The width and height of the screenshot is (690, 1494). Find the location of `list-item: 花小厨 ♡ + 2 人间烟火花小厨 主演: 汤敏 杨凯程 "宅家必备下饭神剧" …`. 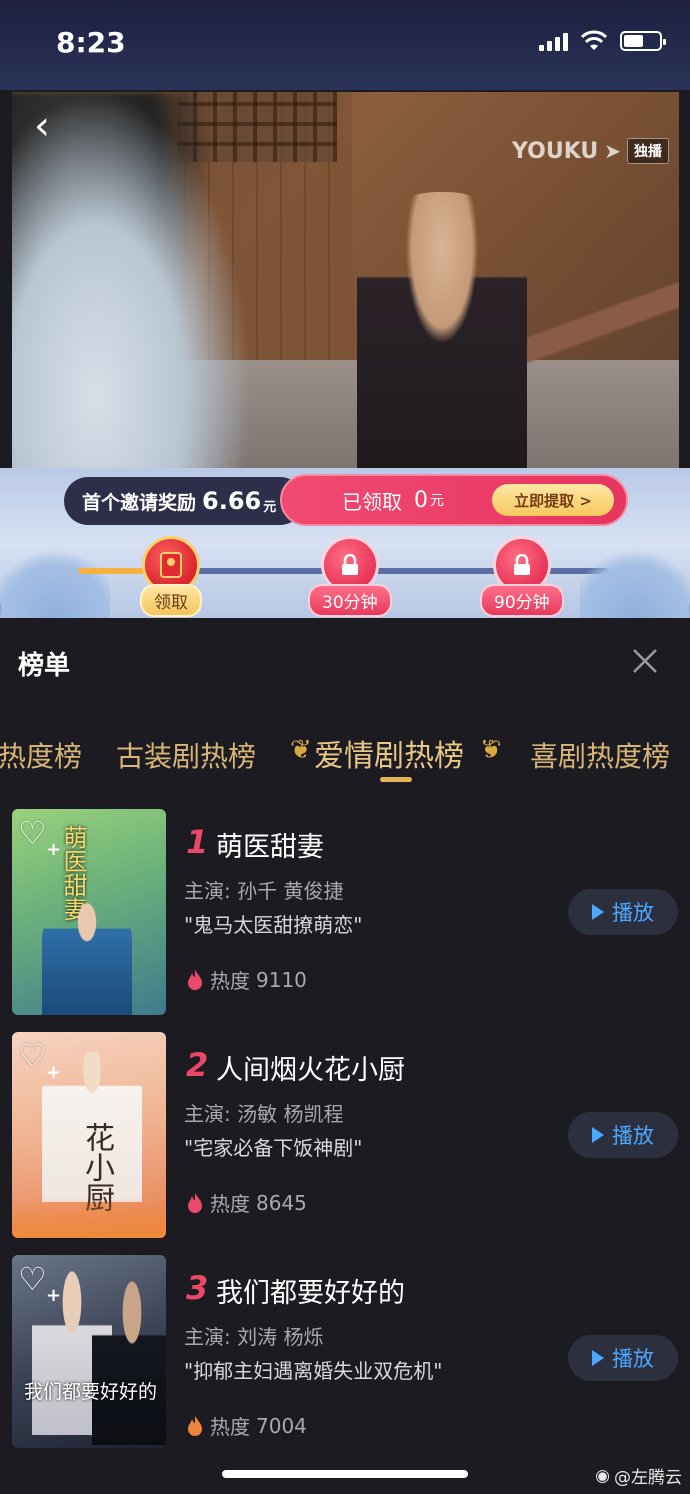

list-item: 花小厨 ♡ + 2 人间烟火花小厨 主演: 汤敏 杨凯程 "宅家必备下饭神剧" … is located at coordinates (345, 1136).